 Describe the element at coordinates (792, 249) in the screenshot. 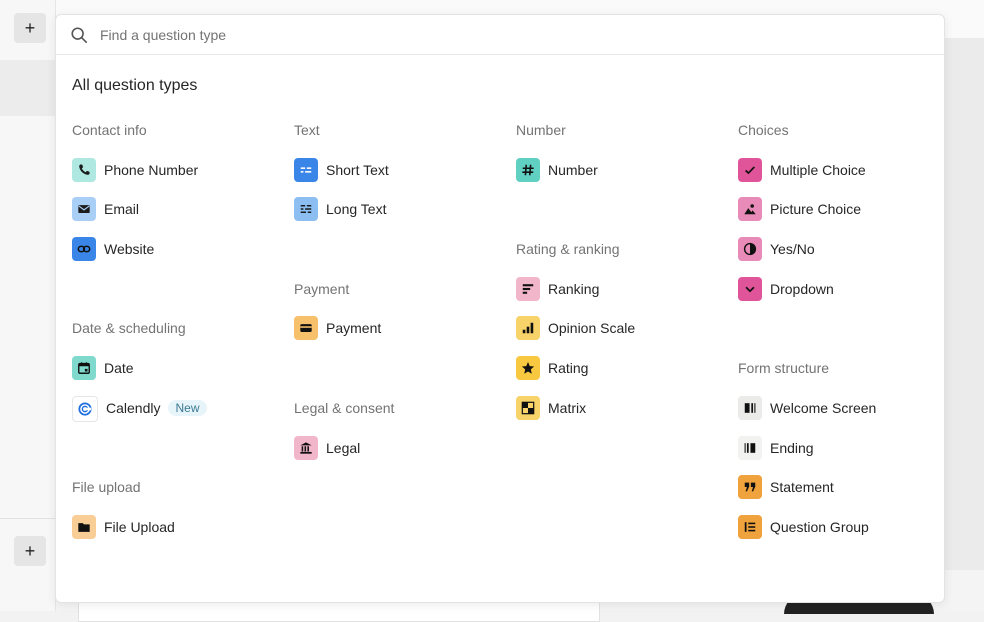

I see `question-type-label: Yes/No` at that location.